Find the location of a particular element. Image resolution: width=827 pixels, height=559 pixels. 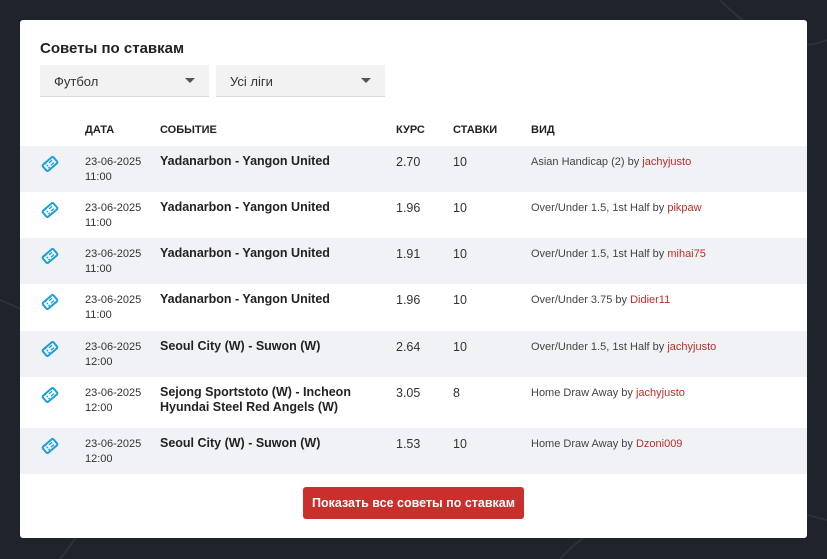

column-date: ДАТА is located at coordinates (100, 130).